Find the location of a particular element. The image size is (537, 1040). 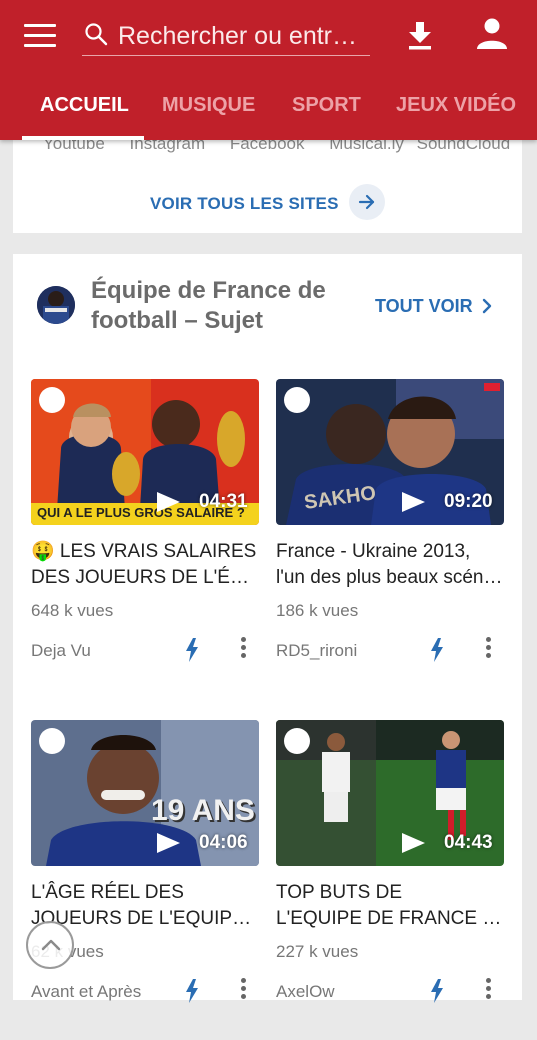

see-all-sites-button is located at coordinates (367, 202).